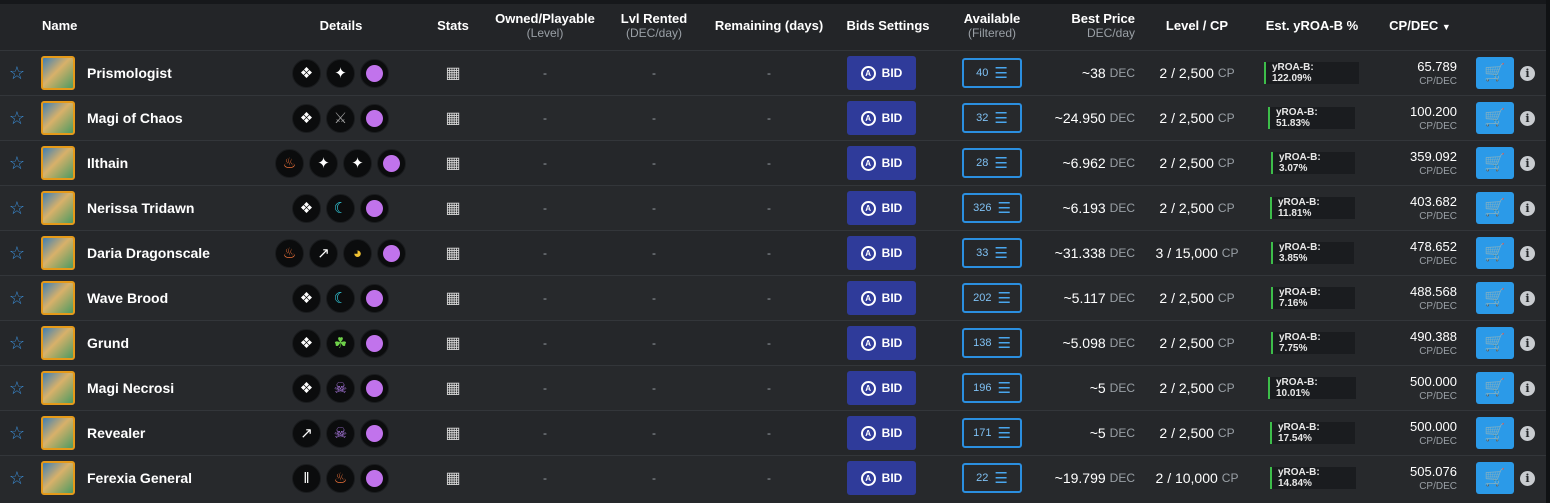 This screenshot has width=1550, height=503. I want to click on available-button: 40 ☰, so click(992, 73).